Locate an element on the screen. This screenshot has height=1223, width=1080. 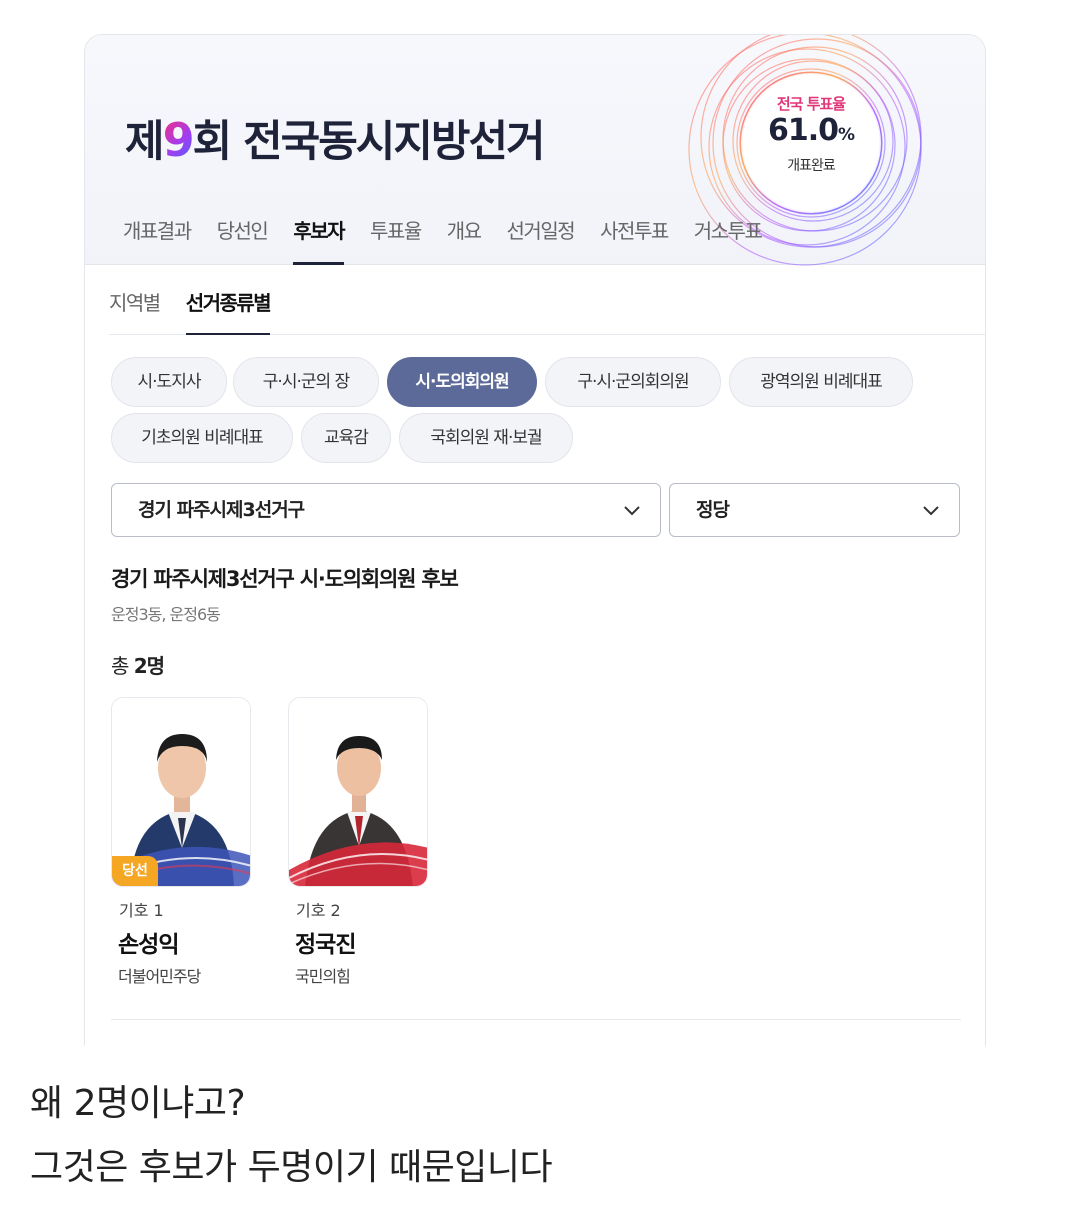
candidate-number: 기호 1 is located at coordinates (141, 910).